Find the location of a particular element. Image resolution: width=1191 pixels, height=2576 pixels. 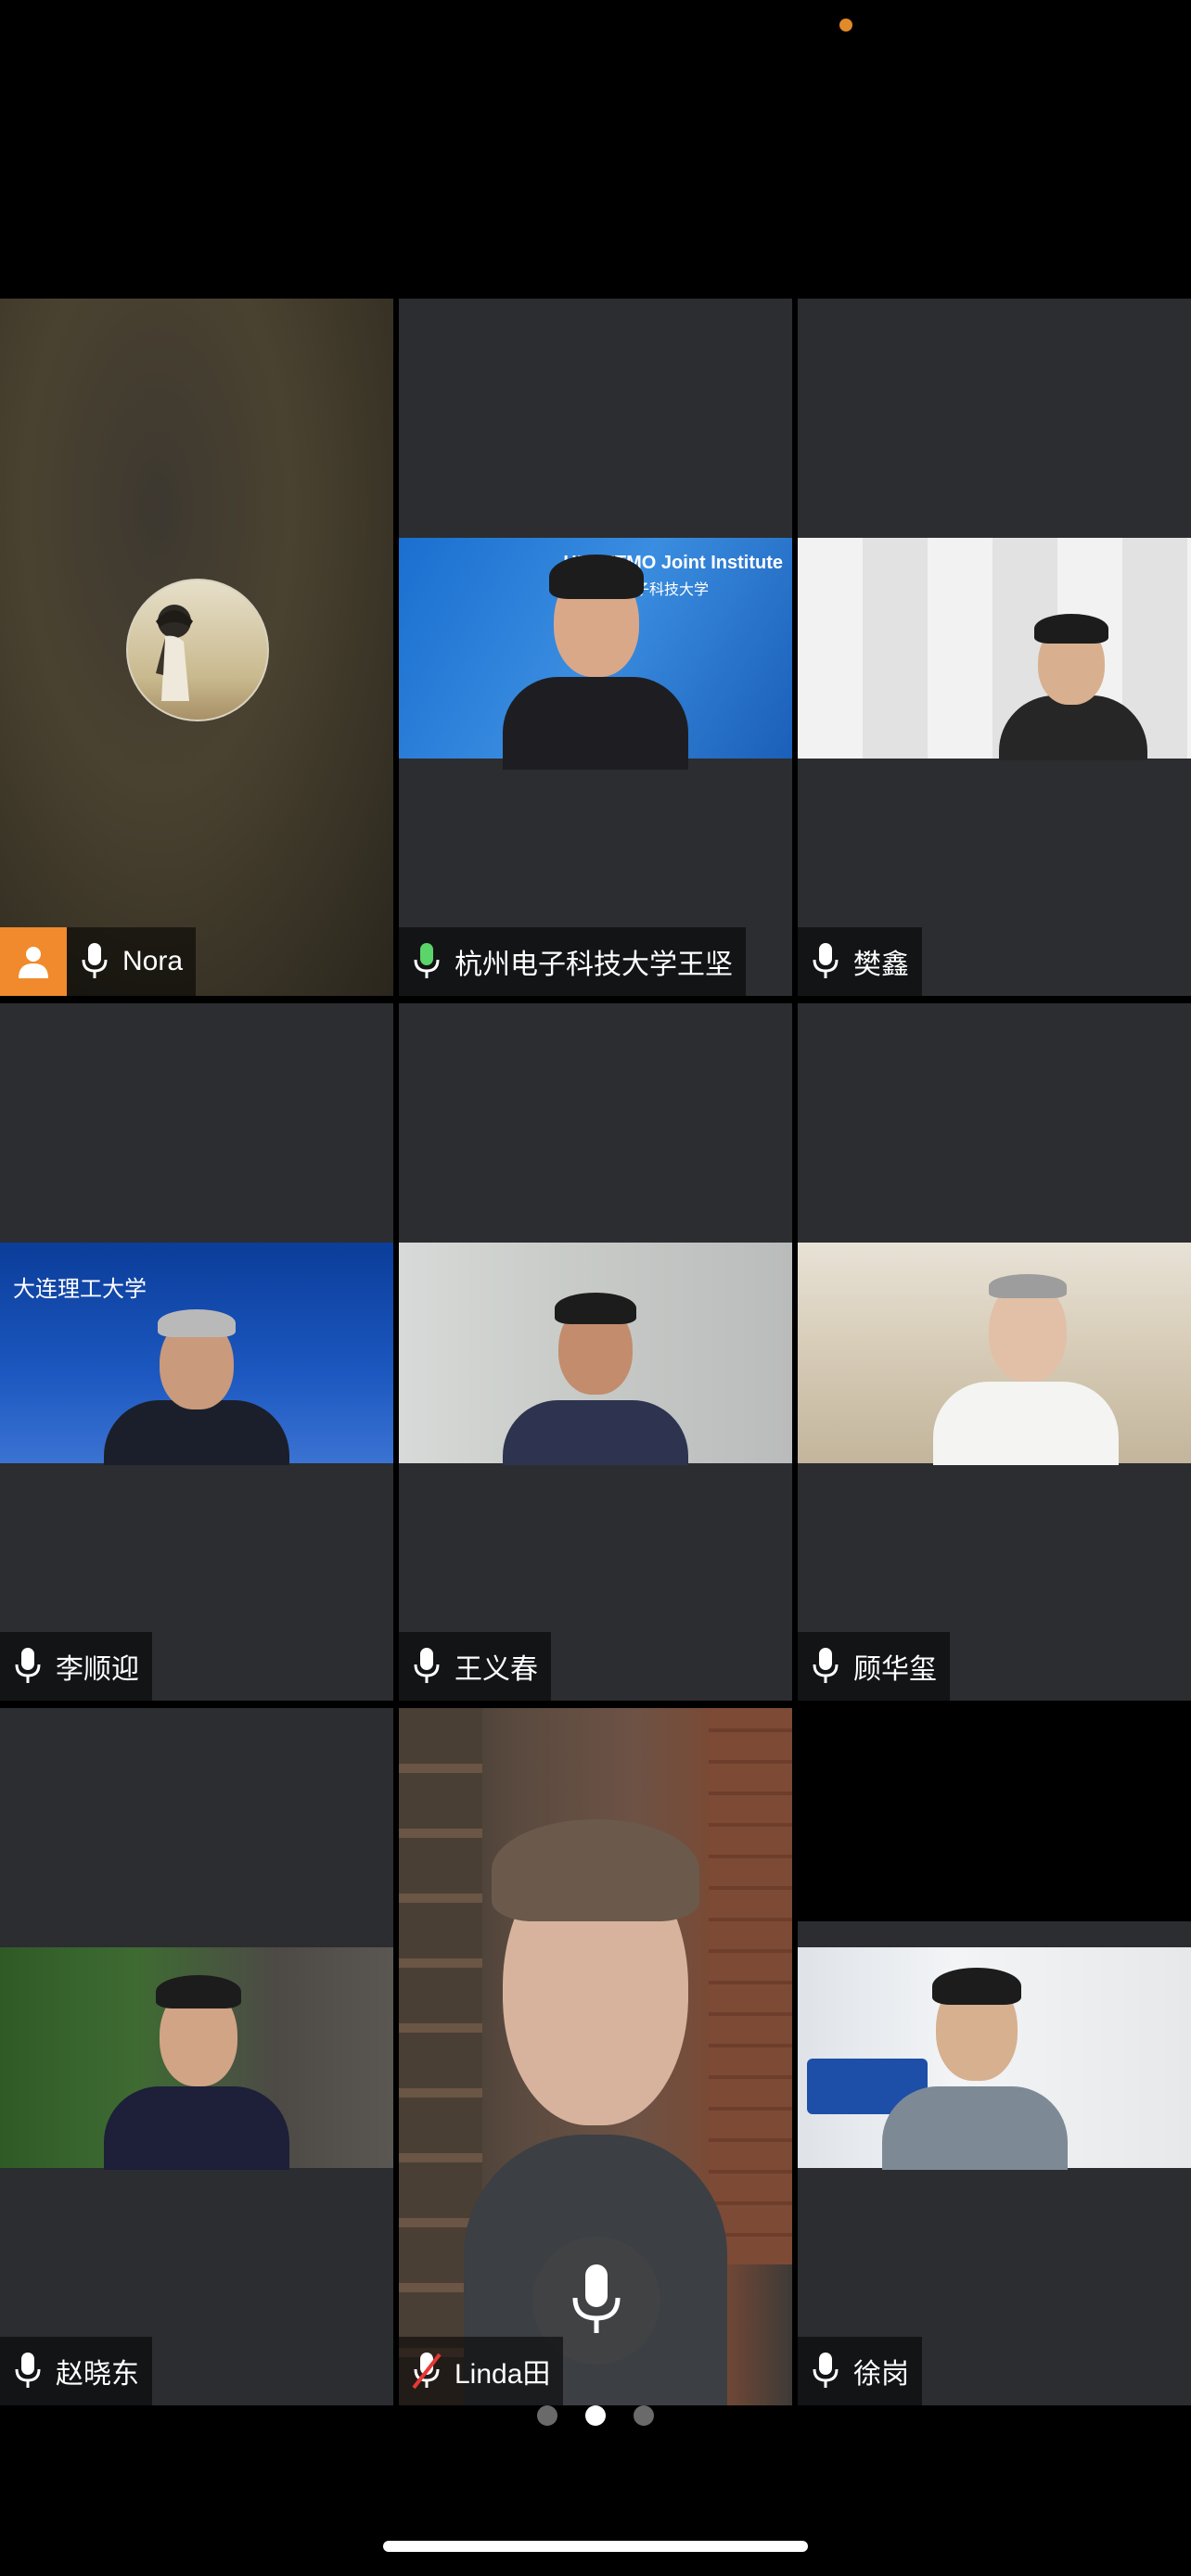

participant-tile-guhuaxi: 顾华玺 is located at coordinates (995, 1352).